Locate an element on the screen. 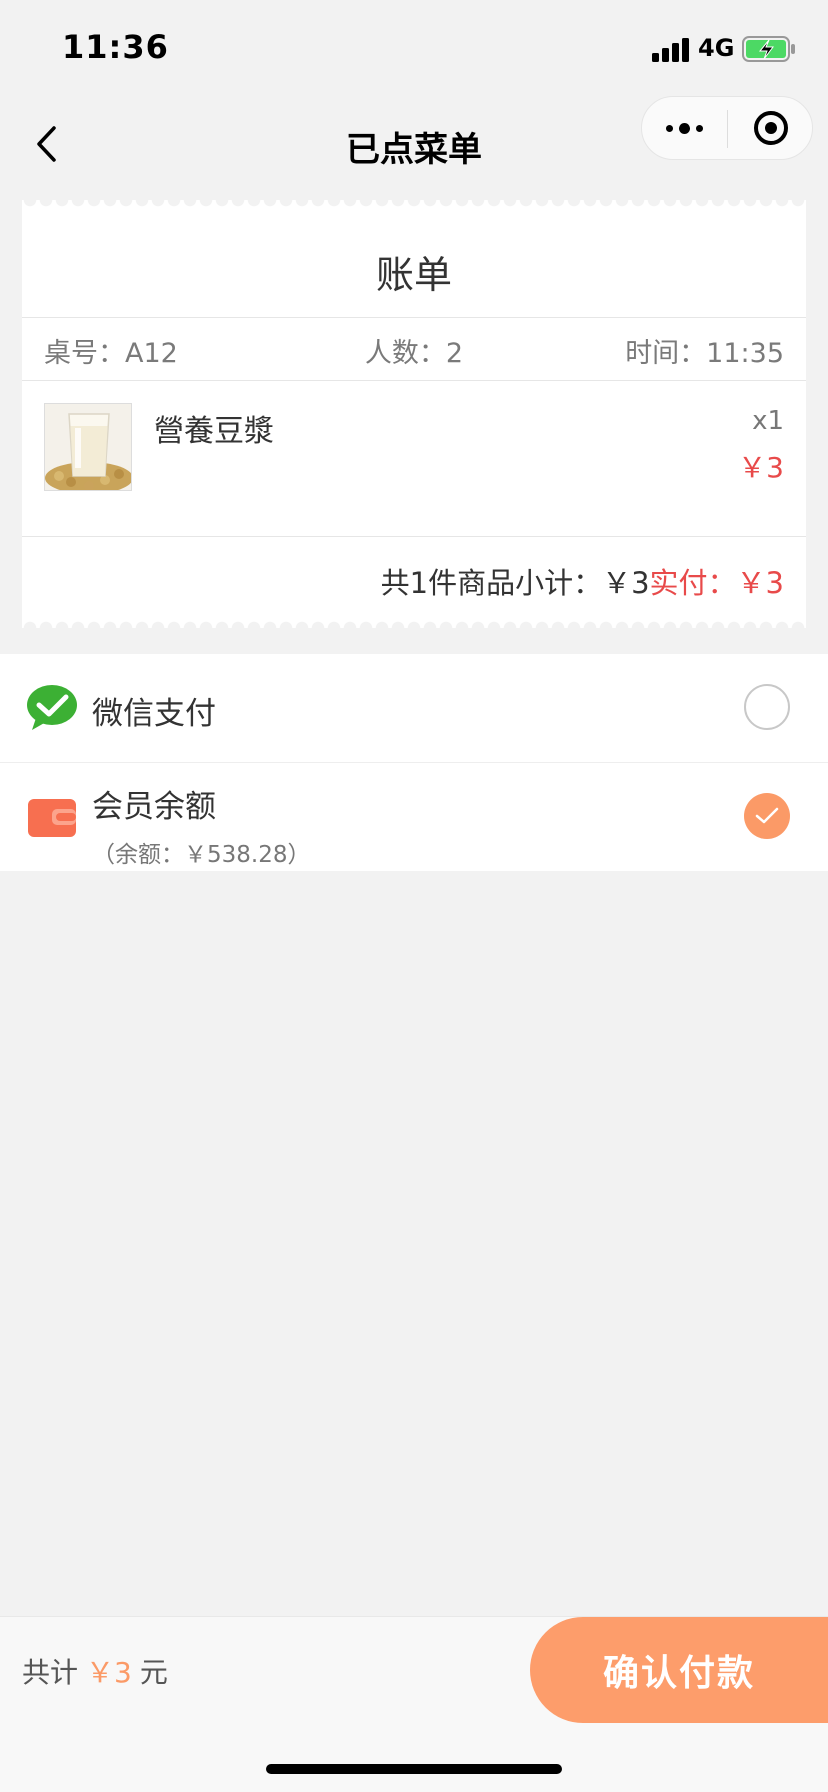 This screenshot has width=828, height=1792. more-button is located at coordinates (684, 128).